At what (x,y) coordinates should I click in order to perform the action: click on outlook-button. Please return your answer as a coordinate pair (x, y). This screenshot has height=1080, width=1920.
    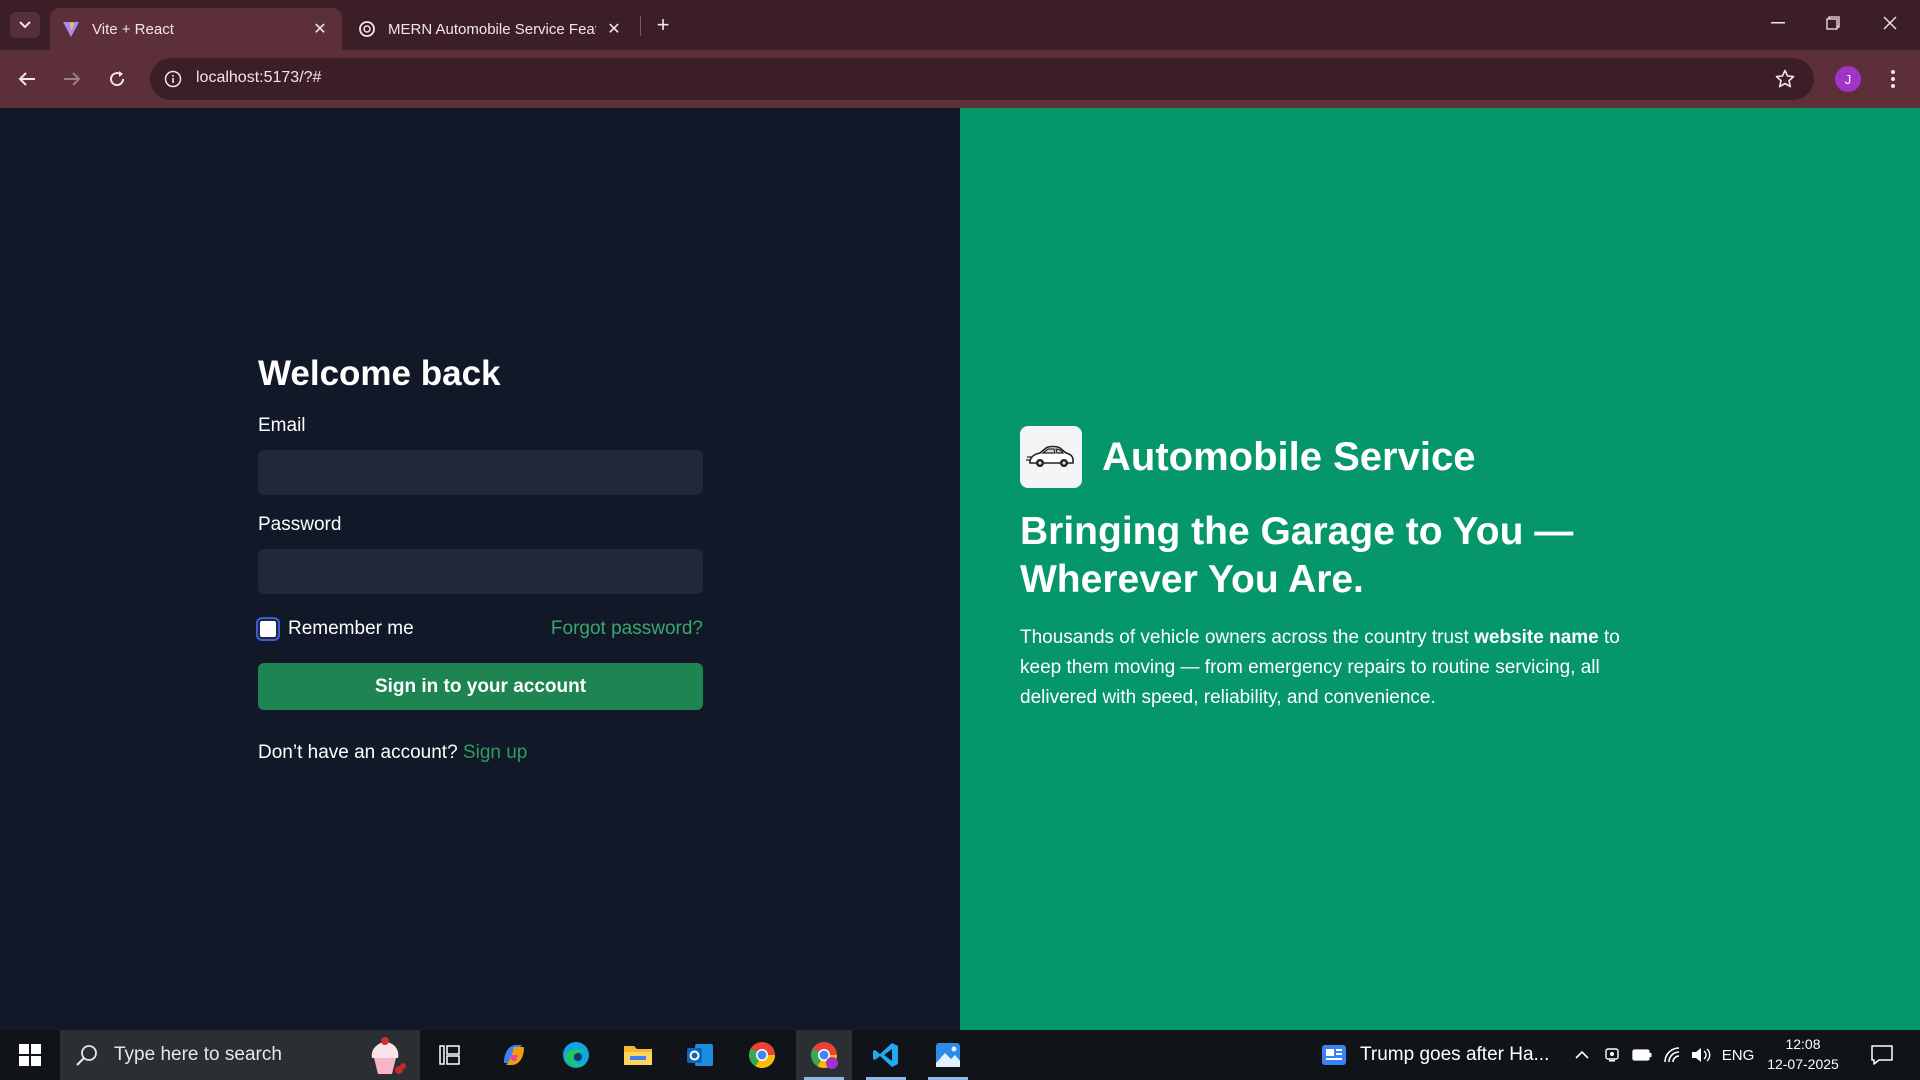
    Looking at the image, I should click on (700, 1055).